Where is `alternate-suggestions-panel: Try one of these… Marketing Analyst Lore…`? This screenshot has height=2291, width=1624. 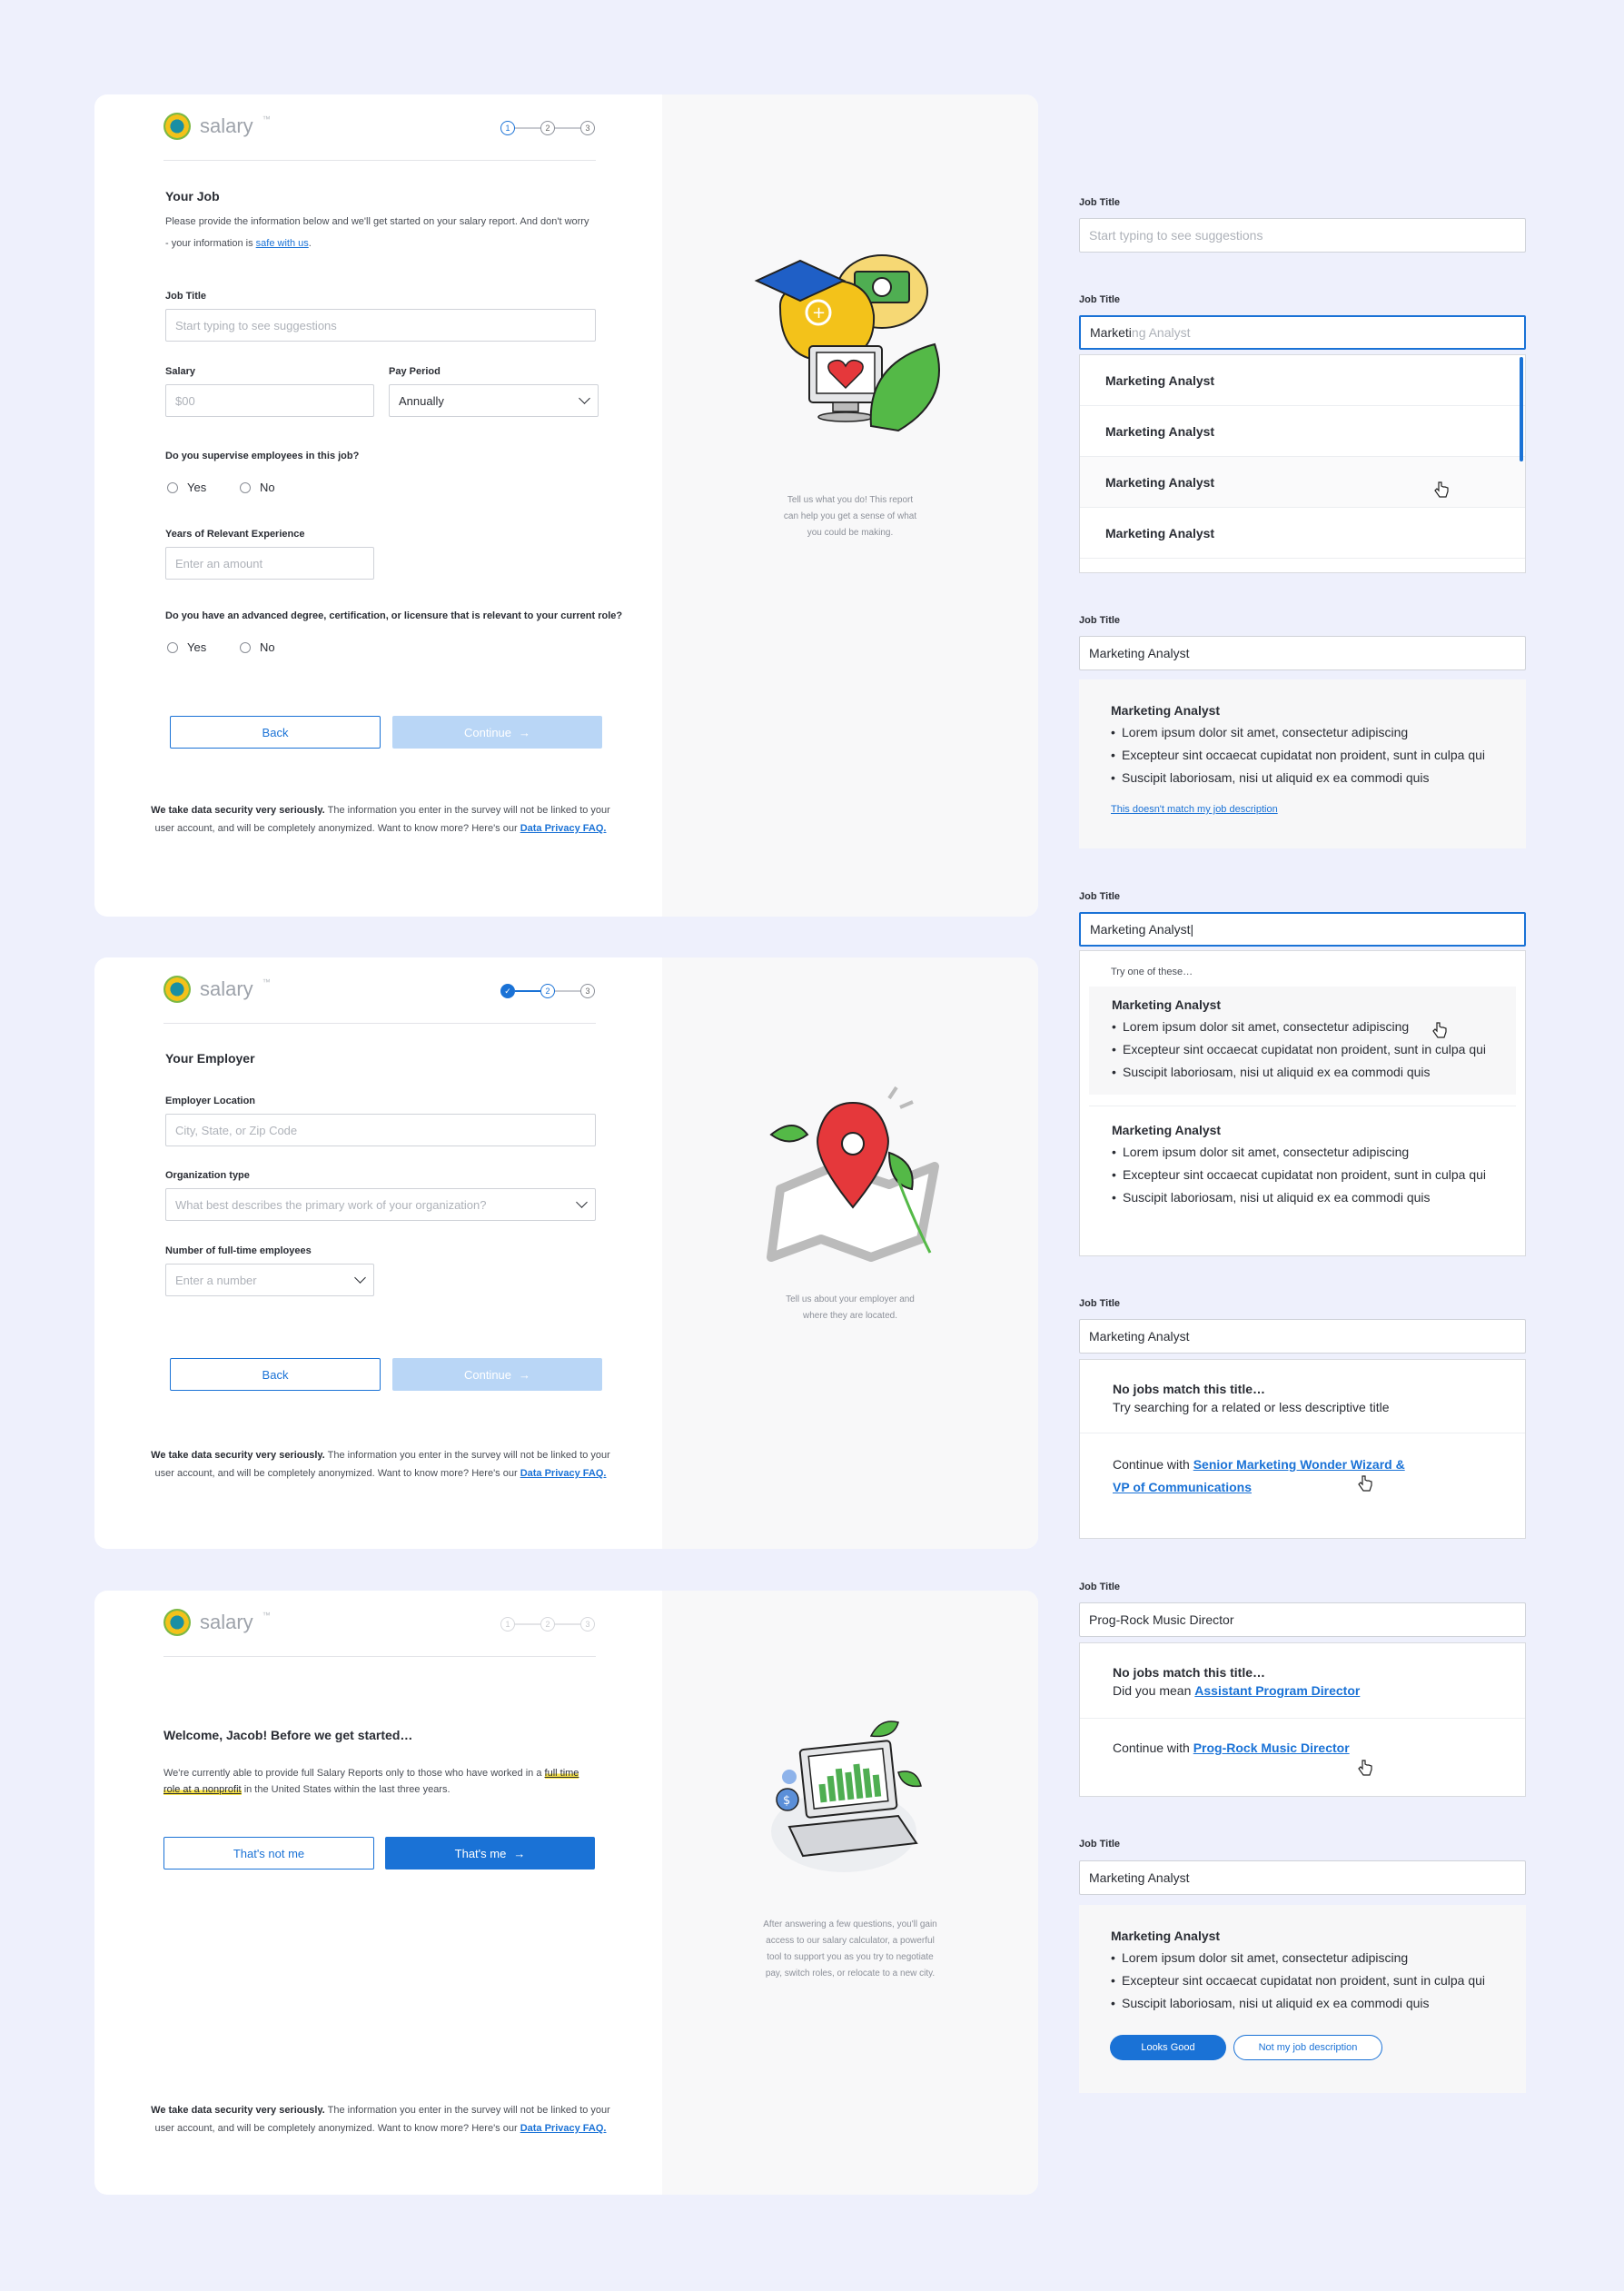 alternate-suggestions-panel: Try one of these… Marketing Analyst Lore… is located at coordinates (1302, 1103).